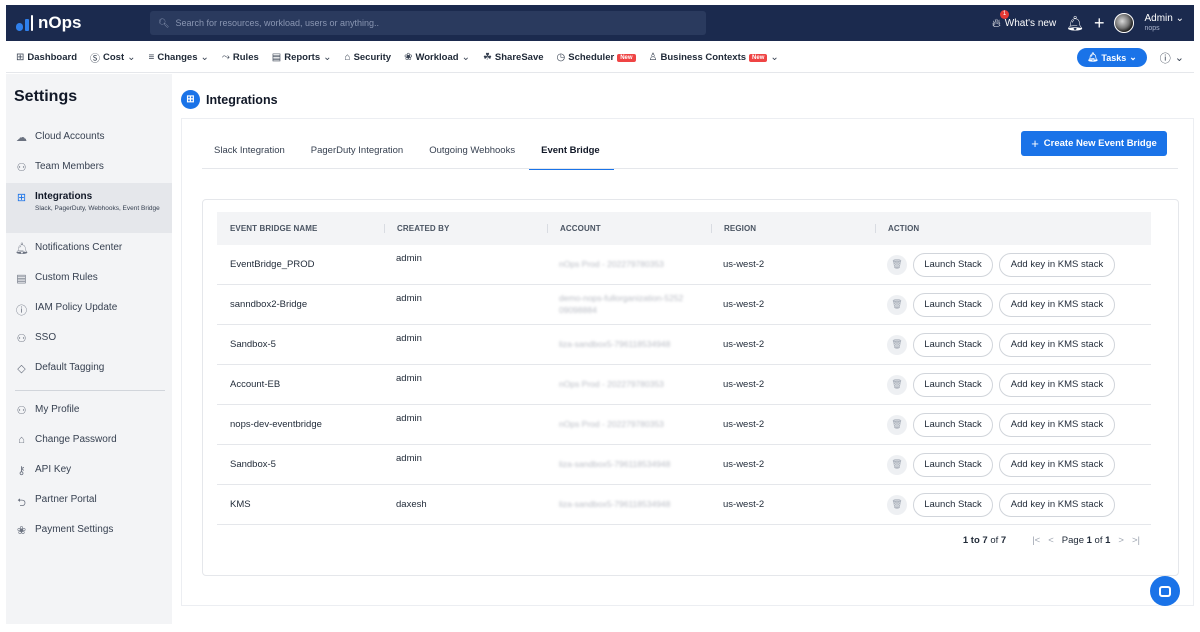 The height and width of the screenshot is (632, 1200). Describe the element at coordinates (437, 57) in the screenshot. I see `nav-workload: ❀ Workload ⌄` at that location.